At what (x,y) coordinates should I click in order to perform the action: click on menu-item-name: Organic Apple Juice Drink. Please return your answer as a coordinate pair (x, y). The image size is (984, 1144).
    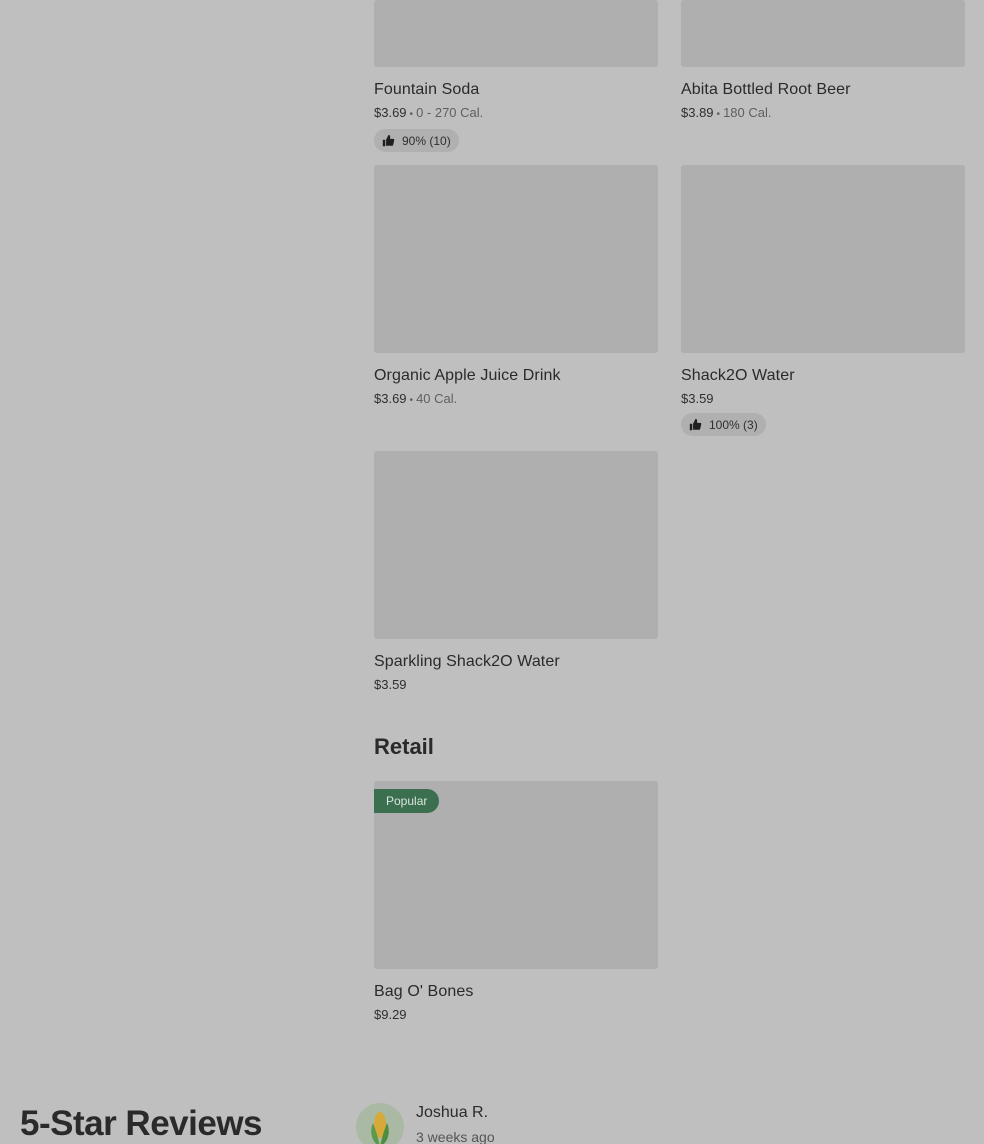
    Looking at the image, I should click on (467, 375).